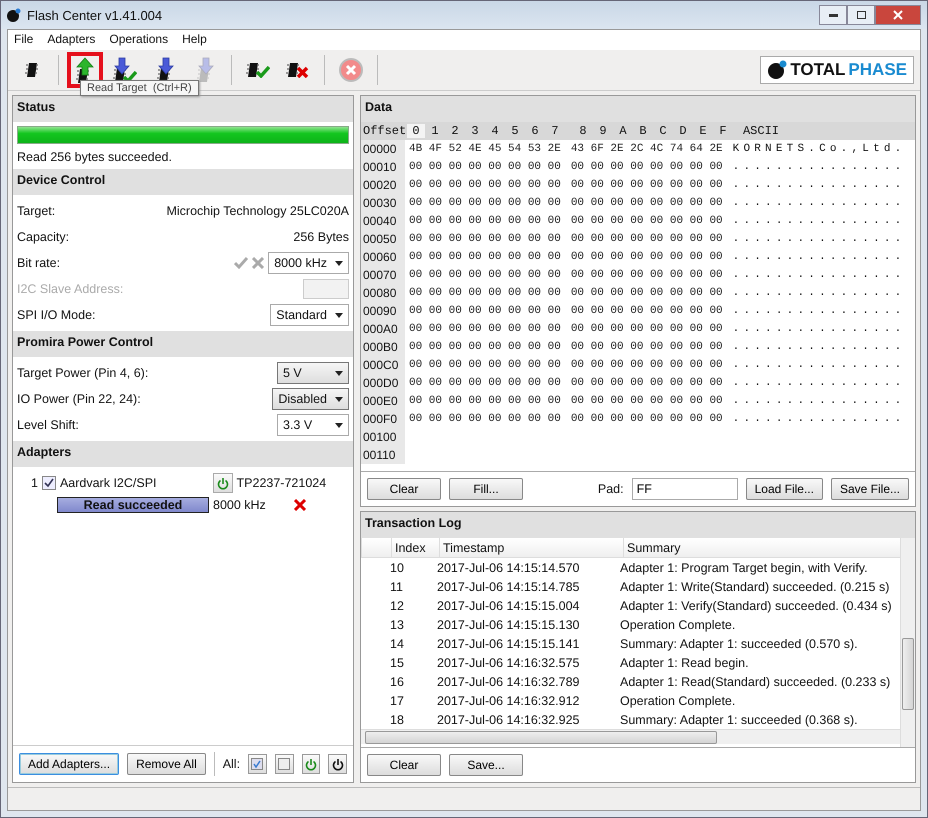 This screenshot has width=928, height=818. Describe the element at coordinates (416, 131) in the screenshot. I see `column-header: 0` at that location.